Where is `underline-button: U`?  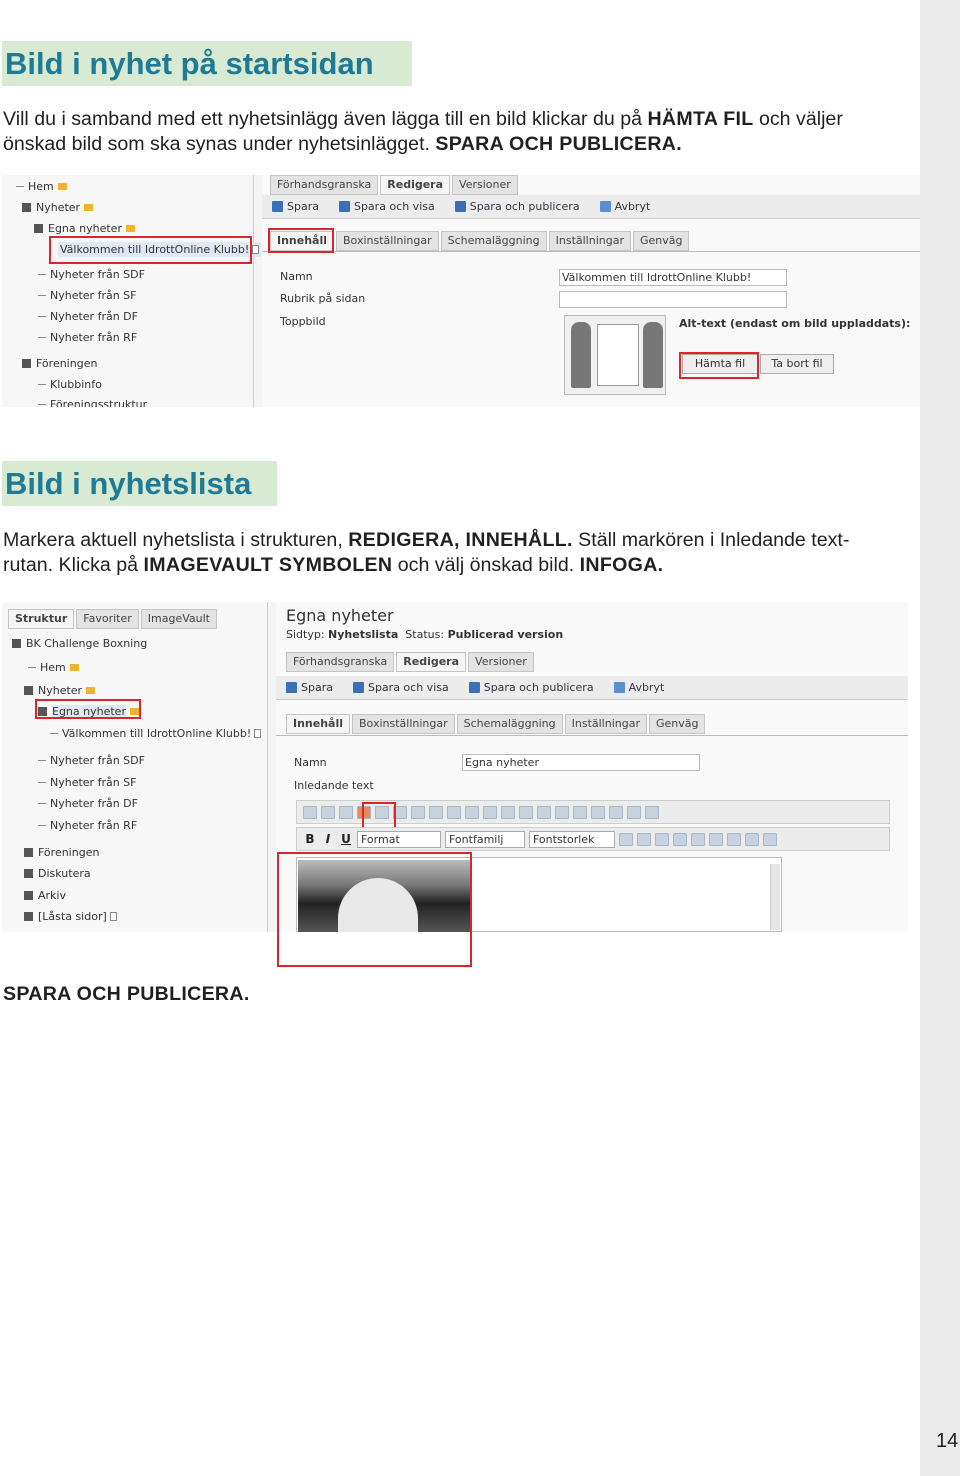 underline-button: U is located at coordinates (346, 839).